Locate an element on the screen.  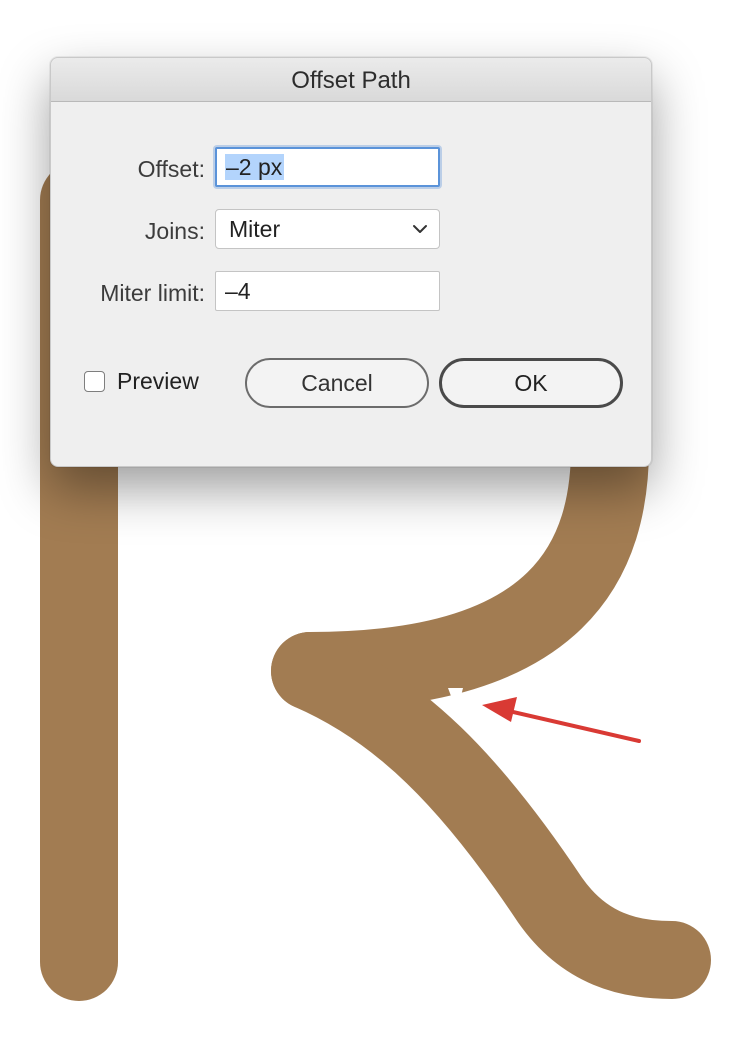
chevron-down-icon is located at coordinates (420, 229).